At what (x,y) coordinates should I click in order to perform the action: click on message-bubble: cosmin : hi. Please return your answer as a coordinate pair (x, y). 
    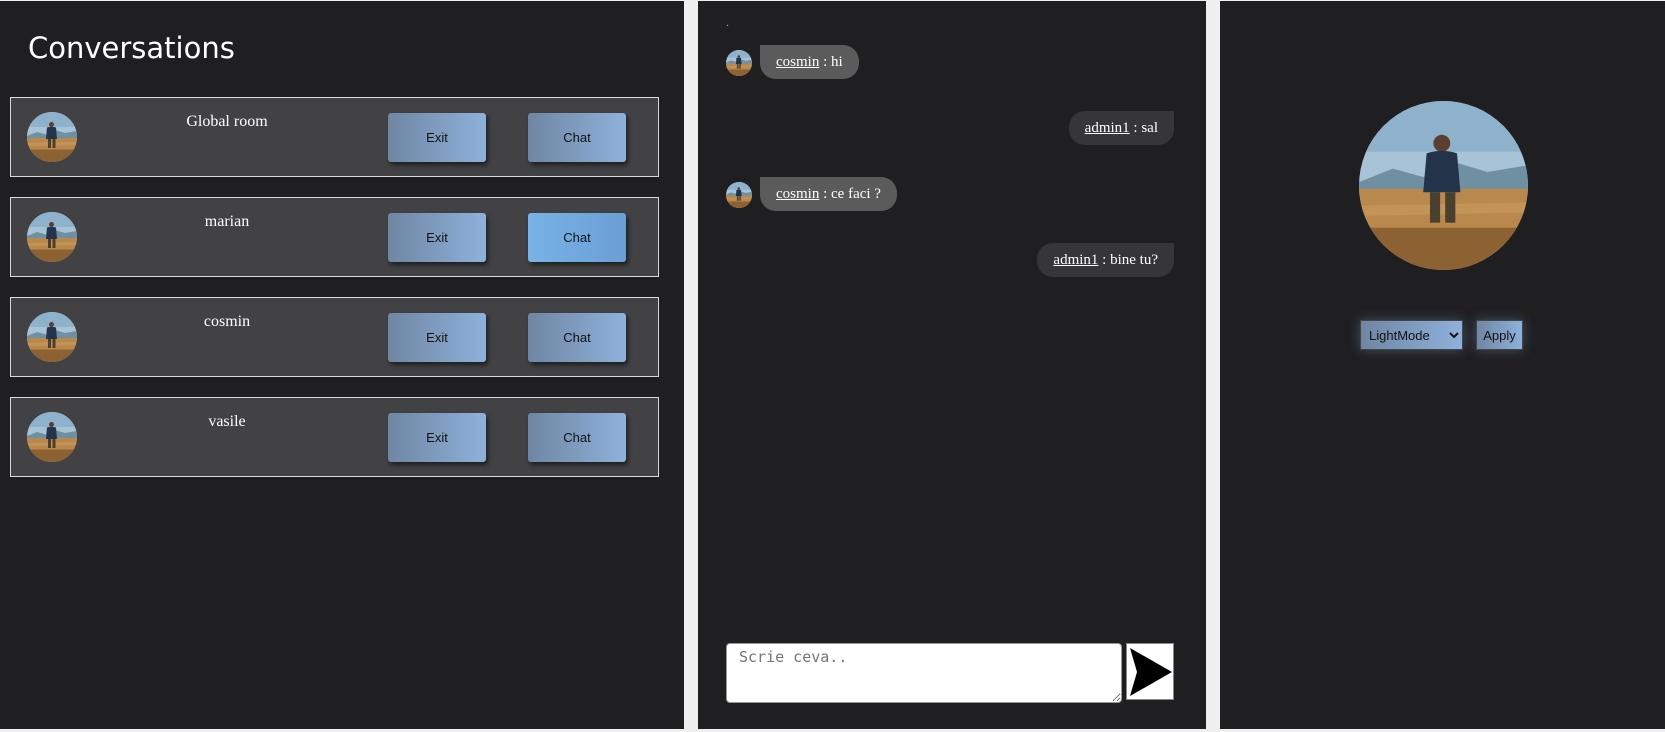
    Looking at the image, I should click on (809, 62).